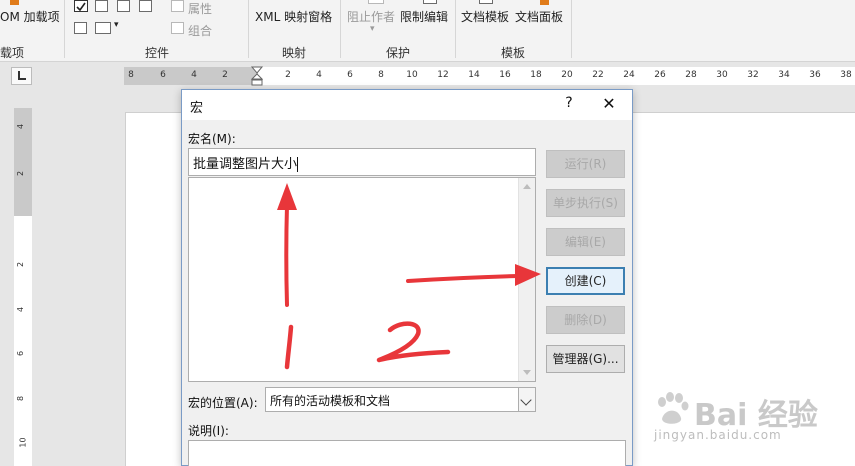 The image size is (855, 466). I want to click on ruler-number: 20, so click(567, 75).